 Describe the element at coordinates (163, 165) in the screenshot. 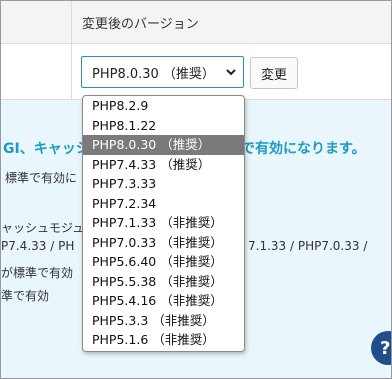

I see `dropdown-option: PHP7.4.33 （推奨）` at that location.